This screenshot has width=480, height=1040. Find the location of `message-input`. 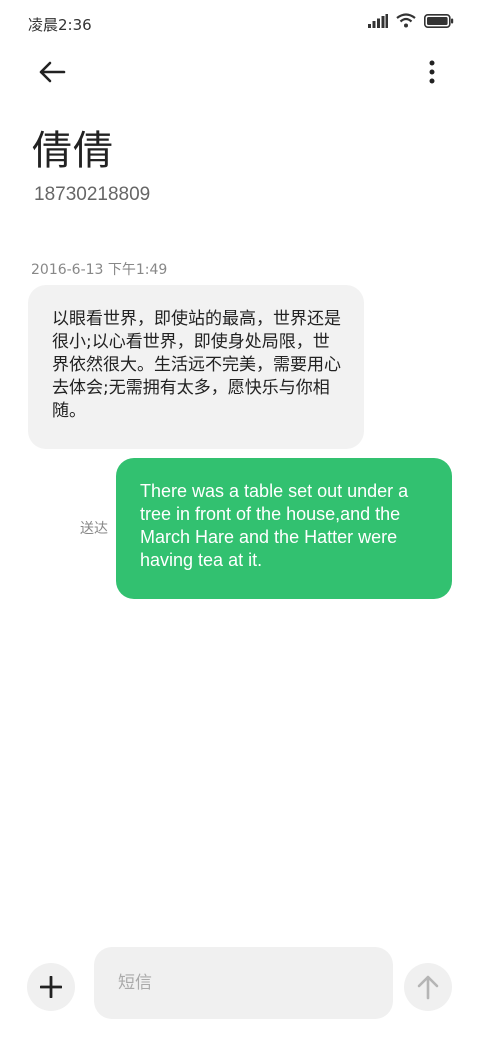

message-input is located at coordinates (243, 983).